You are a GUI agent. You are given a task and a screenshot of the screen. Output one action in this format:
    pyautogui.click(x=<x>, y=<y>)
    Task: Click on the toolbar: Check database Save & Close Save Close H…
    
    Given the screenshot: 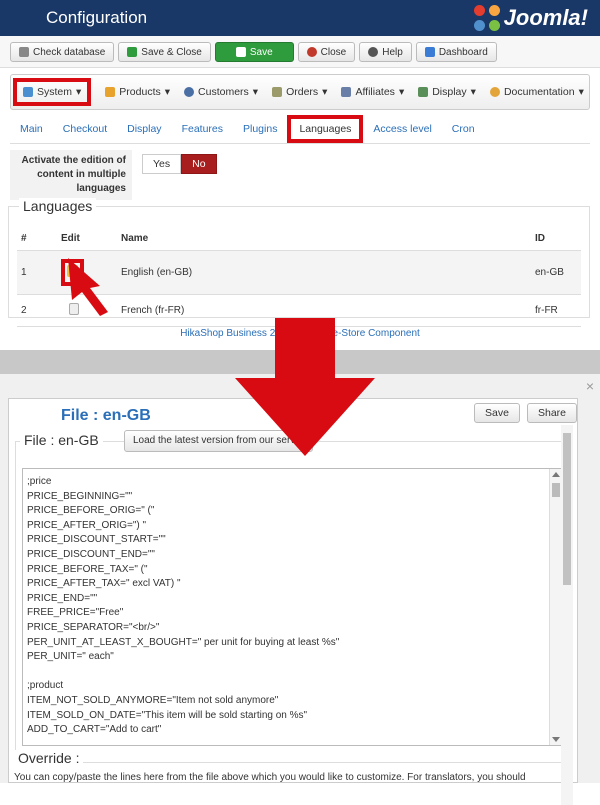 What is the action you would take?
    pyautogui.click(x=300, y=52)
    